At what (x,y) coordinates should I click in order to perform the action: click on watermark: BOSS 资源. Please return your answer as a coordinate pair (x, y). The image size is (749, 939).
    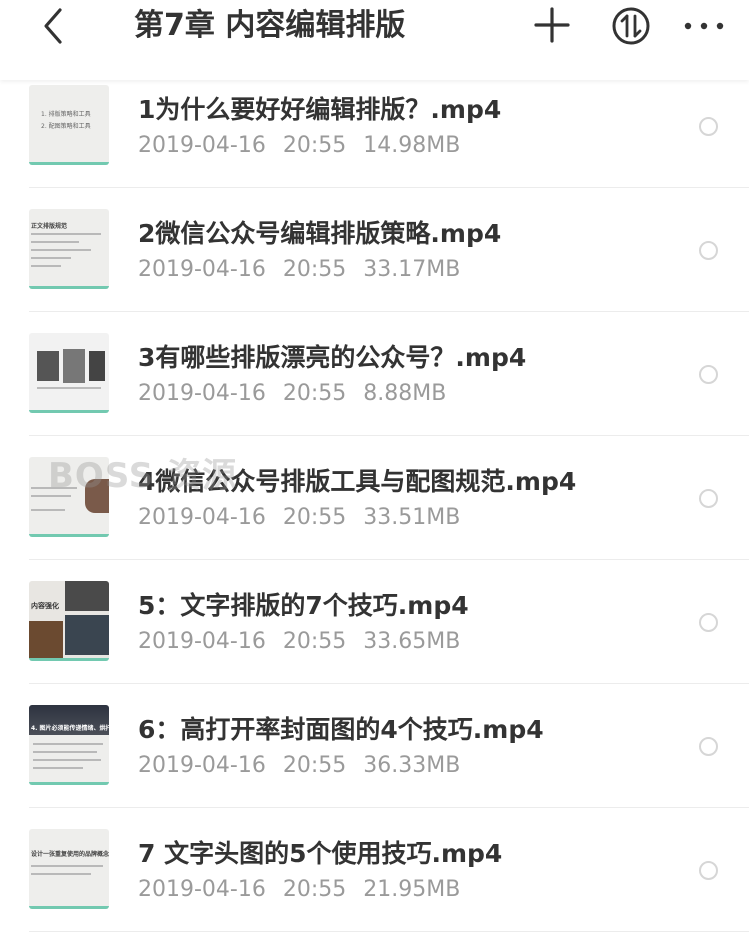
    Looking at the image, I should click on (143, 476).